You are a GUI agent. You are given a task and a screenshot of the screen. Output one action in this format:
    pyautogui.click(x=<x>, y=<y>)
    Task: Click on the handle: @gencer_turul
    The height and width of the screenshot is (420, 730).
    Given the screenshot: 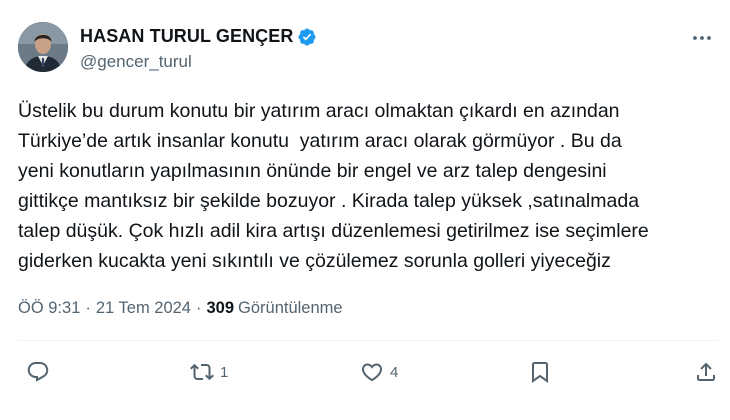 What is the action you would take?
    pyautogui.click(x=136, y=62)
    